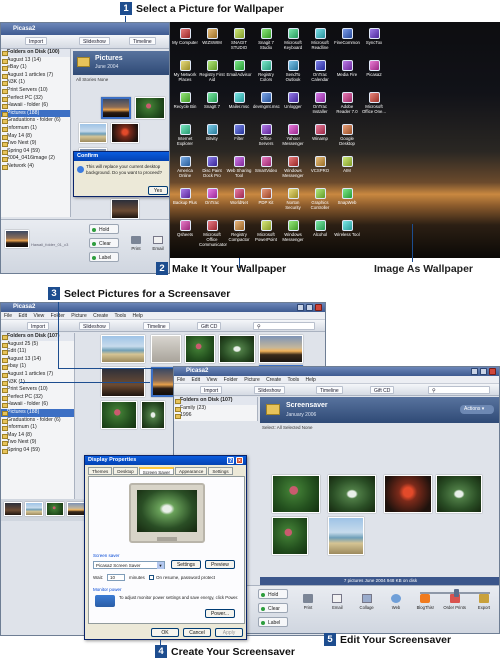 Image resolution: width=500 pixels, height=661 pixels. I want to click on desktop-shortcut: Microsoft Keyboard, so click(293, 39).